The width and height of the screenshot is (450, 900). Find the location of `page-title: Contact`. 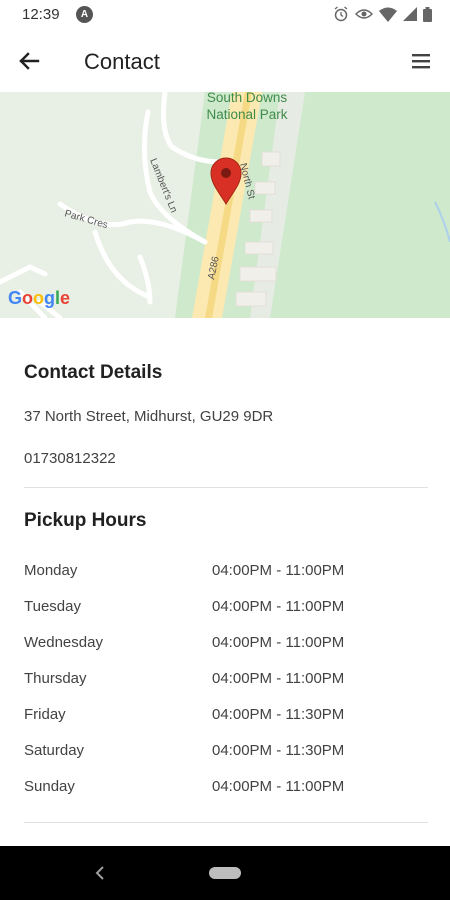

page-title: Contact is located at coordinates (122, 61).